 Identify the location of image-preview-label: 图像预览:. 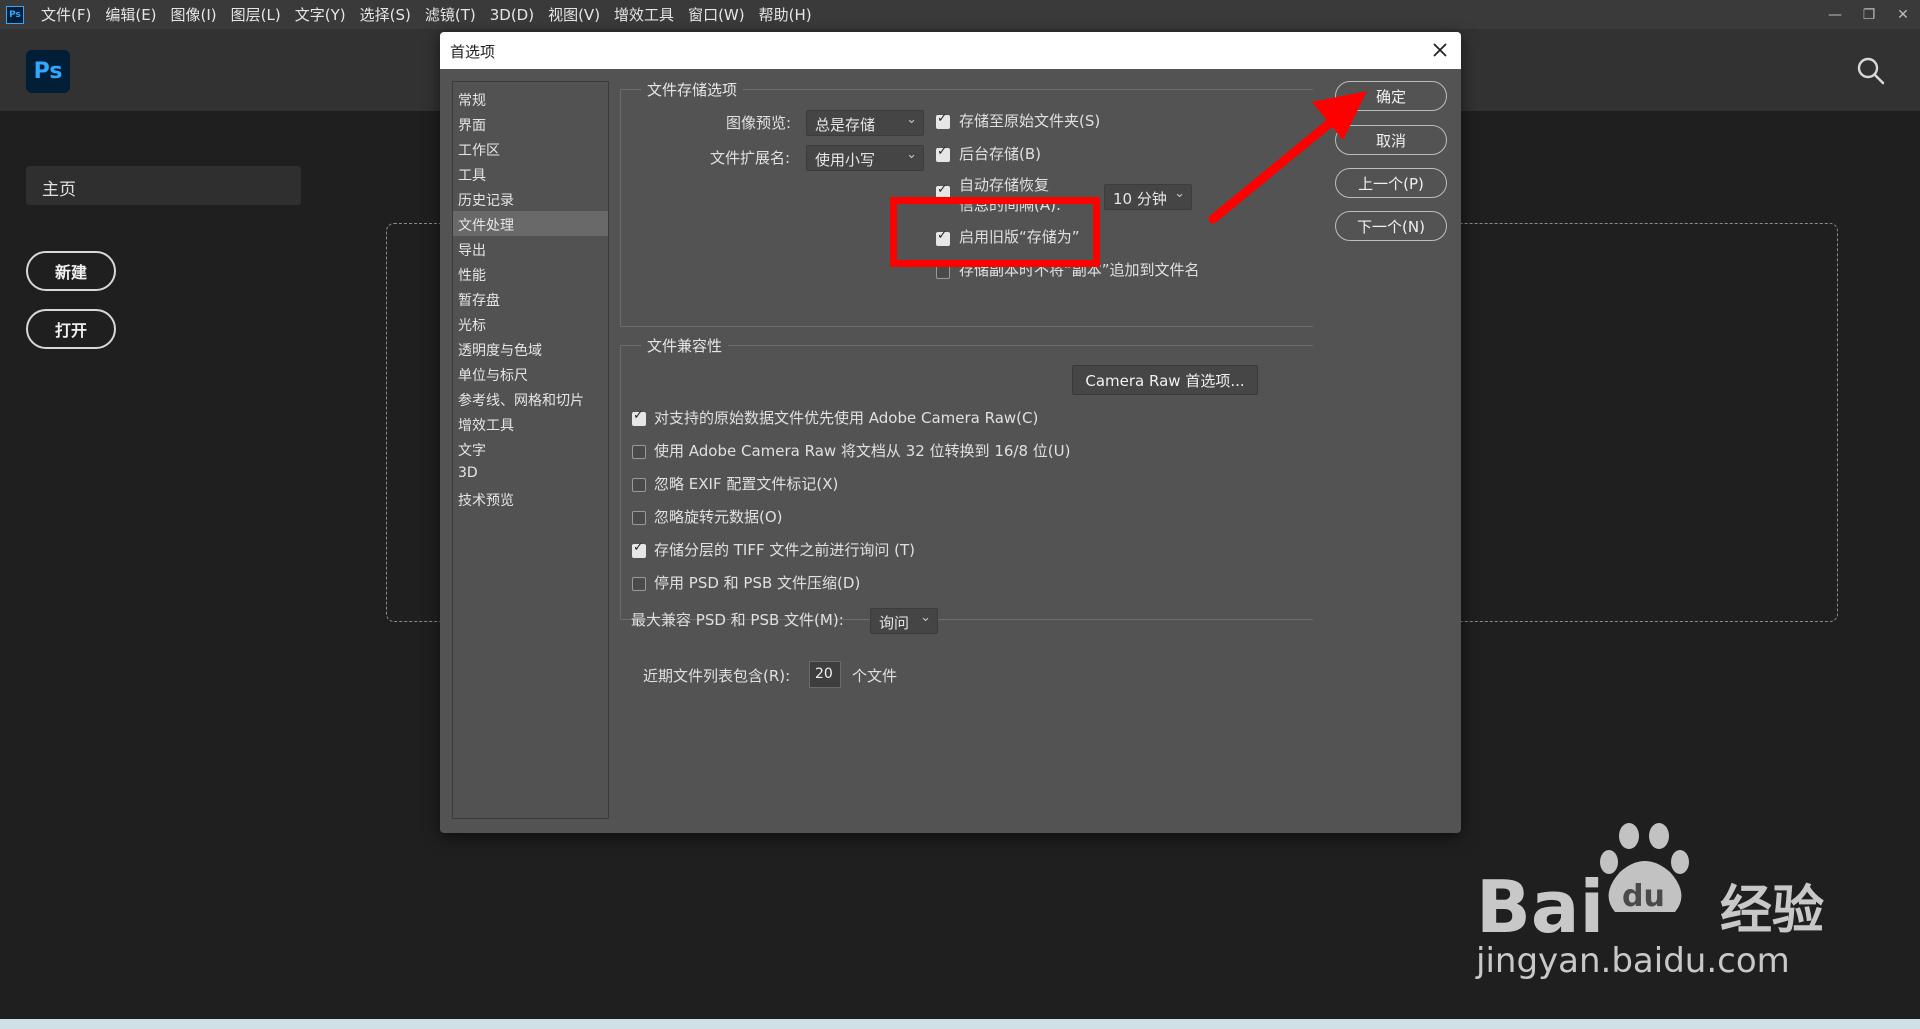
(759, 123).